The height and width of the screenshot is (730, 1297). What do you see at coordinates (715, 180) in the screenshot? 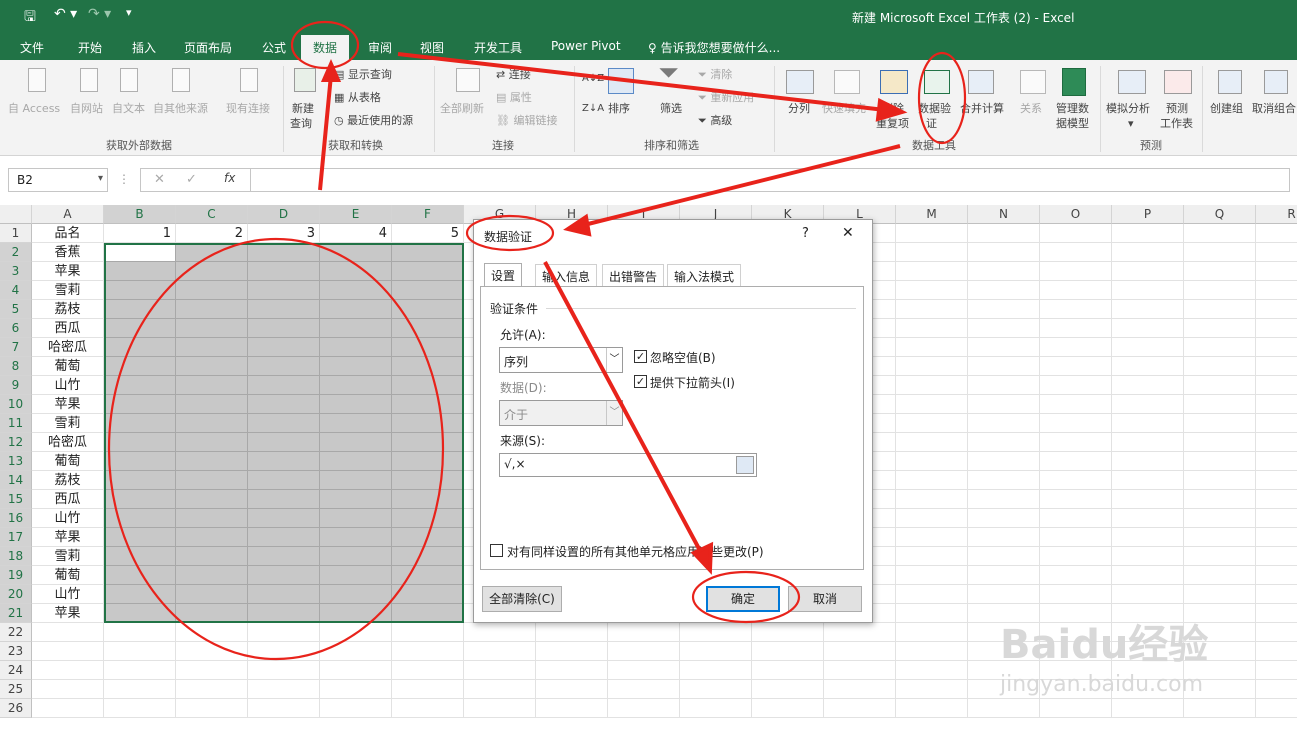
I see `formula-input` at bounding box center [715, 180].